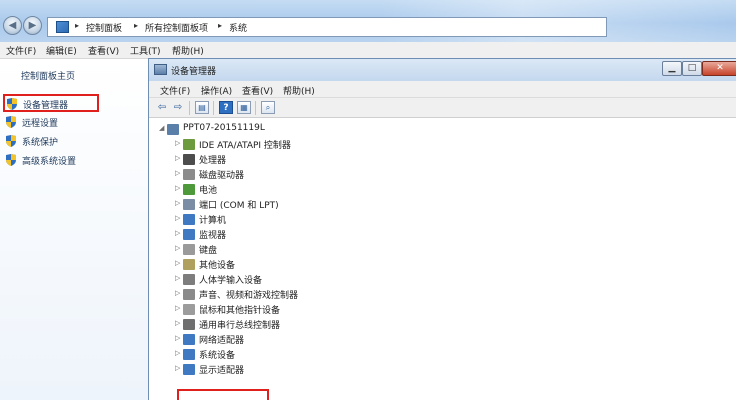  Describe the element at coordinates (327, 27) in the screenshot. I see `address-bar: ▸ 控制面板 ▸ 所有控制面板项 ▸ 系统` at that location.